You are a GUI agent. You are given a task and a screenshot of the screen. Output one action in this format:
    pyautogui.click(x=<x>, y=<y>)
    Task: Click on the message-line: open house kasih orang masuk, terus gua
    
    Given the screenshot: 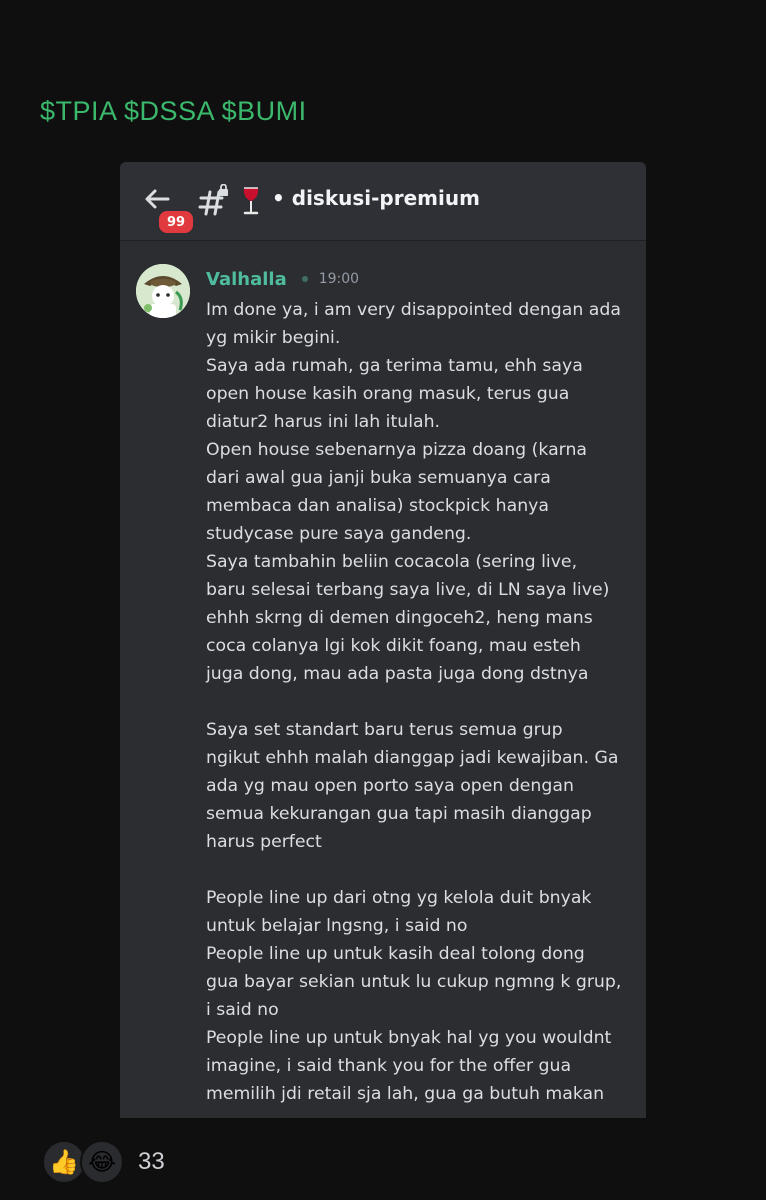 What is the action you would take?
    pyautogui.click(x=388, y=394)
    